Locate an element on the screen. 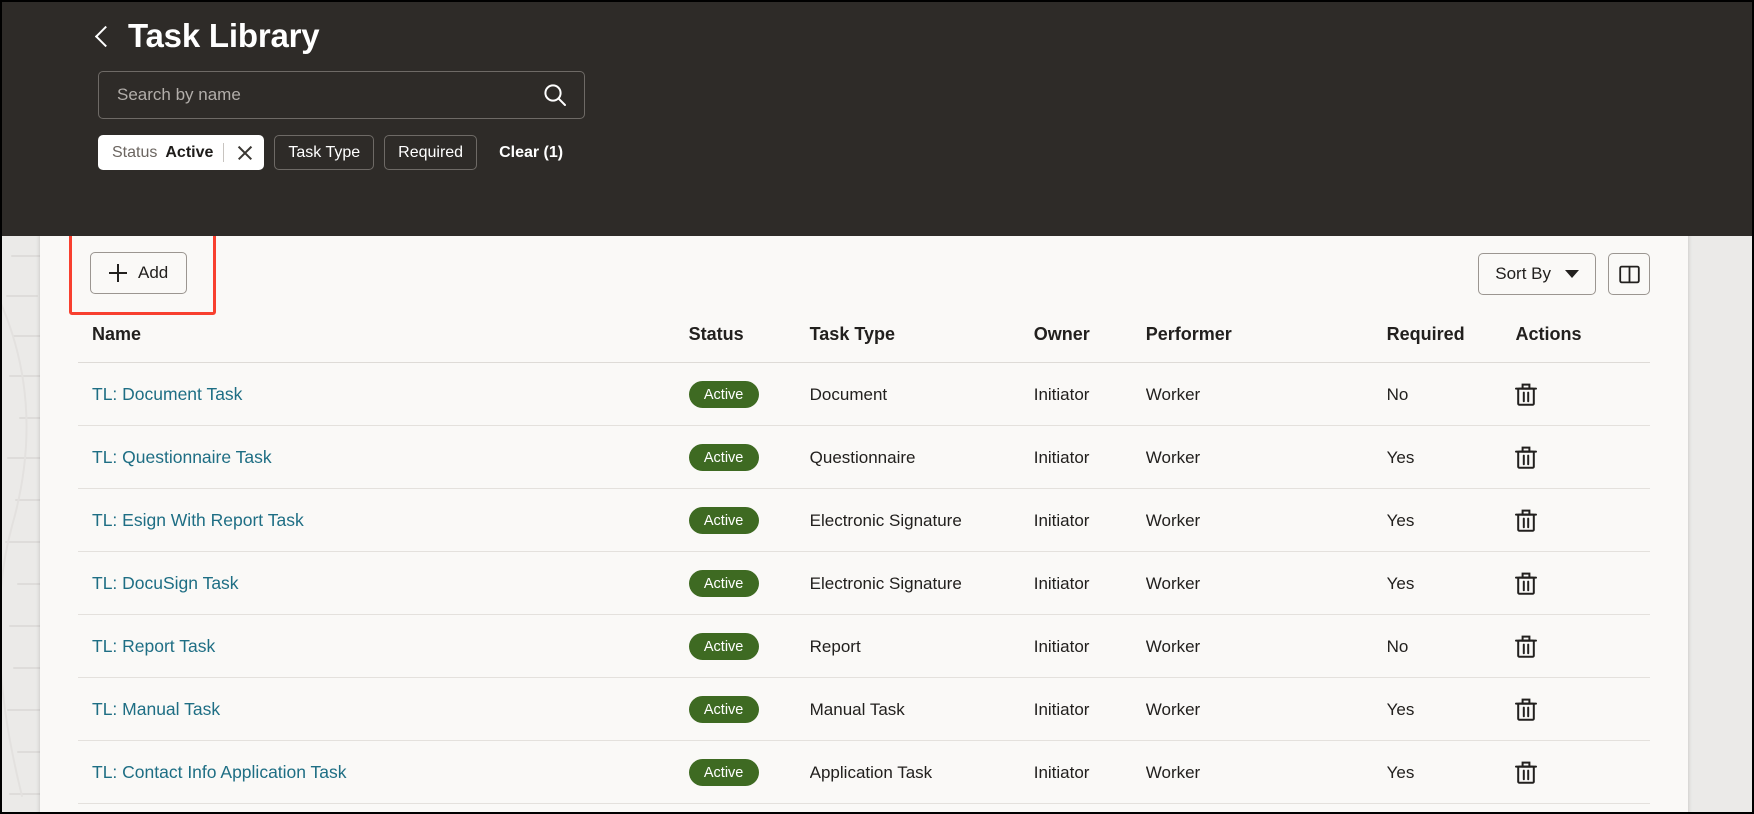 This screenshot has height=814, width=1754. task-name-link: TL: Manual Task is located at coordinates (156, 709).